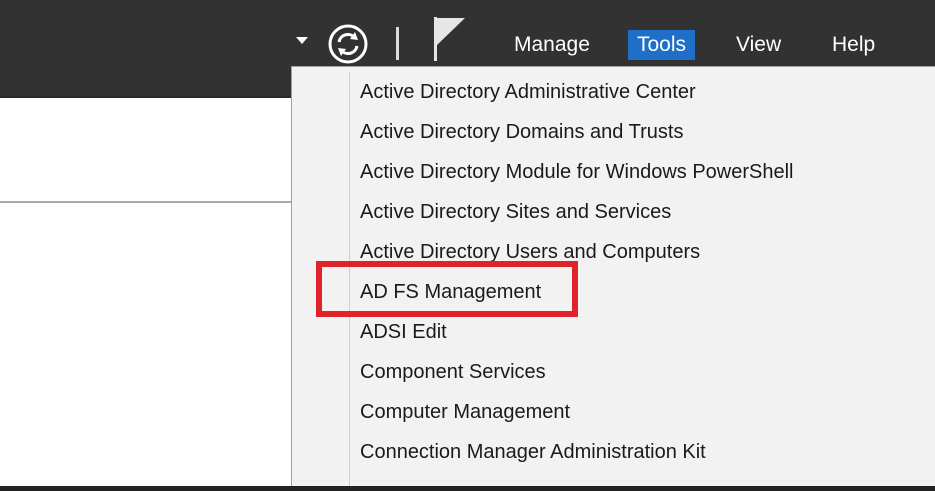  What do you see at coordinates (577, 255) in the screenshot?
I see `menu-item-ad-users-computers: Active Directory Users and Computers` at bounding box center [577, 255].